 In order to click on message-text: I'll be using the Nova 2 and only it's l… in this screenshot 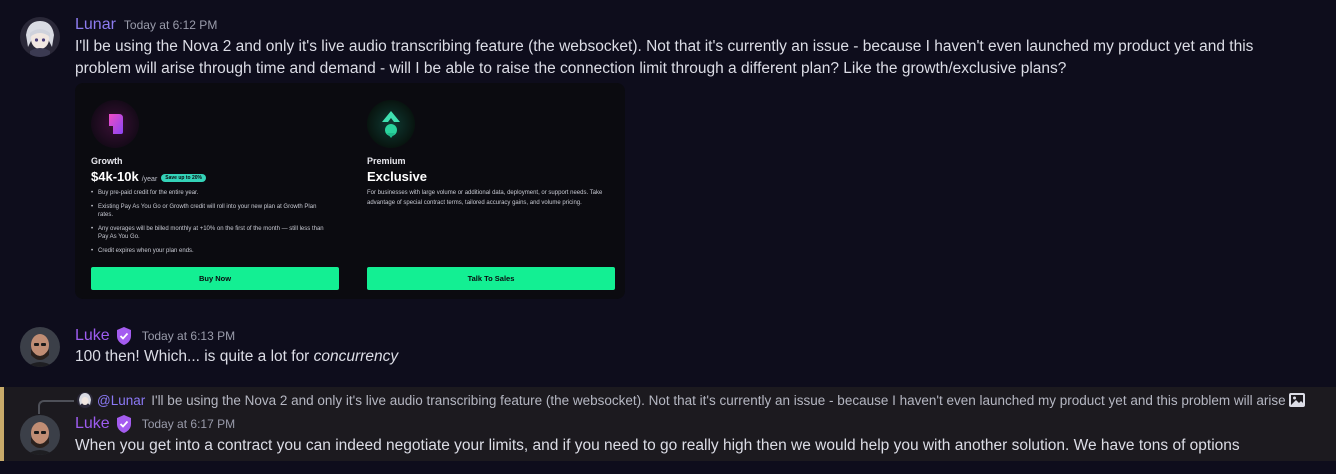, I will do `click(664, 57)`.